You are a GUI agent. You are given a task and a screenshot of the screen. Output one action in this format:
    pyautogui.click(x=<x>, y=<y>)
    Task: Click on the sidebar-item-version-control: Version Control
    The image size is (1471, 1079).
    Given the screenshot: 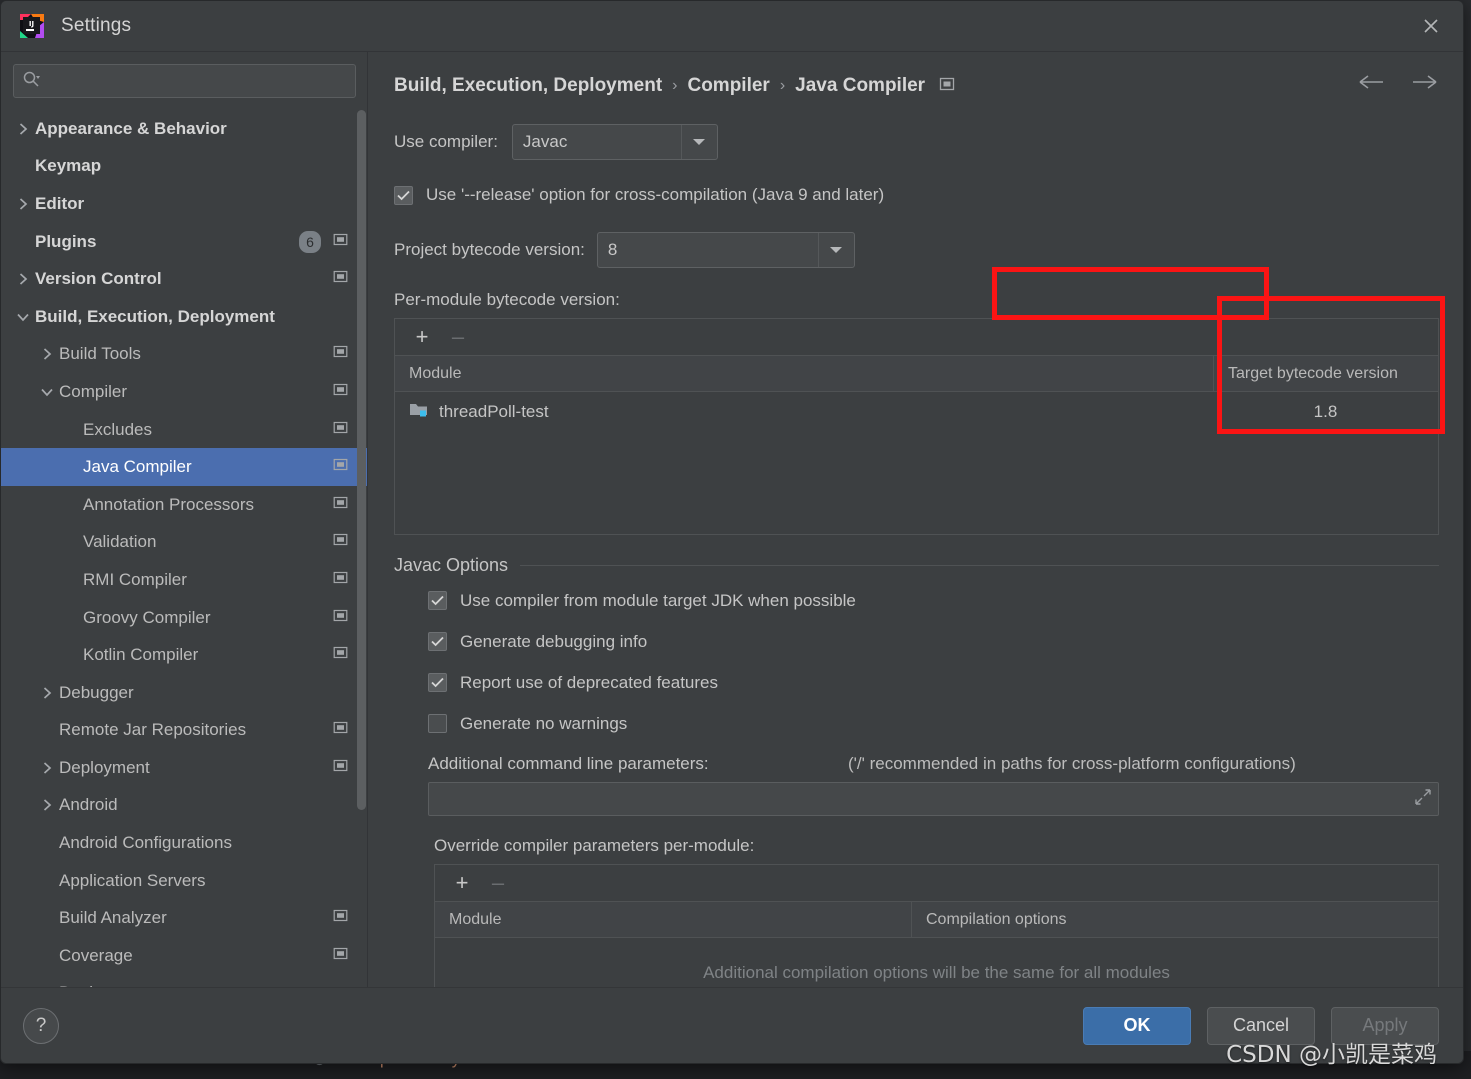 What is the action you would take?
    pyautogui.click(x=184, y=279)
    